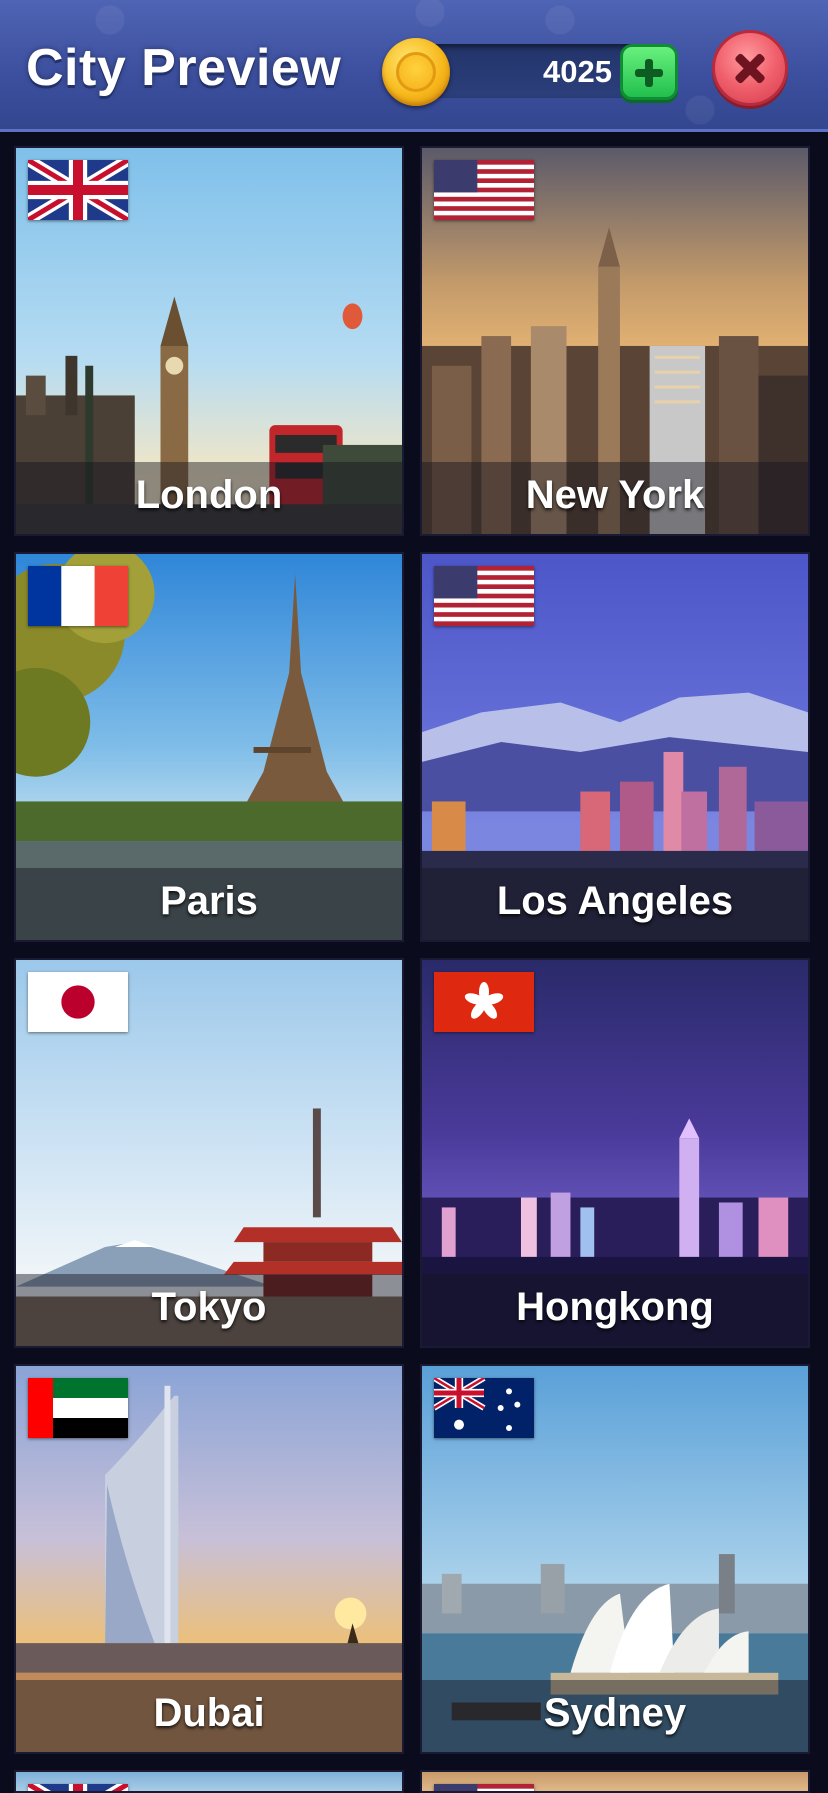 The width and height of the screenshot is (828, 1793). What do you see at coordinates (209, 1713) in the screenshot?
I see `city-name: Dubai` at bounding box center [209, 1713].